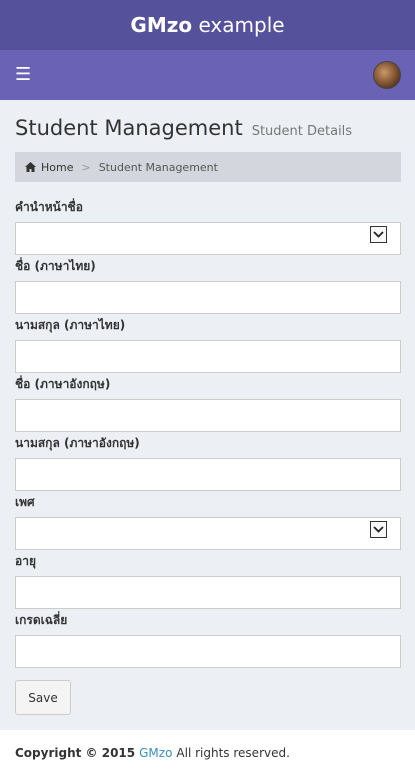 The width and height of the screenshot is (415, 775). What do you see at coordinates (302, 131) in the screenshot?
I see `page-subtitle: Student Details` at bounding box center [302, 131].